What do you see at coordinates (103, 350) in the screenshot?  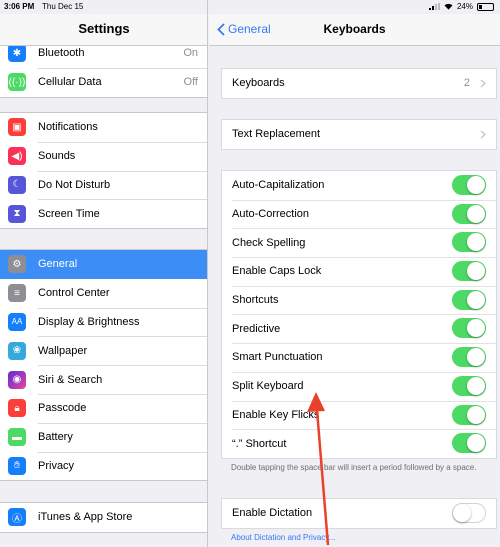 I see `sidebar-item-wallpaper: ❀ Wallpaper` at bounding box center [103, 350].